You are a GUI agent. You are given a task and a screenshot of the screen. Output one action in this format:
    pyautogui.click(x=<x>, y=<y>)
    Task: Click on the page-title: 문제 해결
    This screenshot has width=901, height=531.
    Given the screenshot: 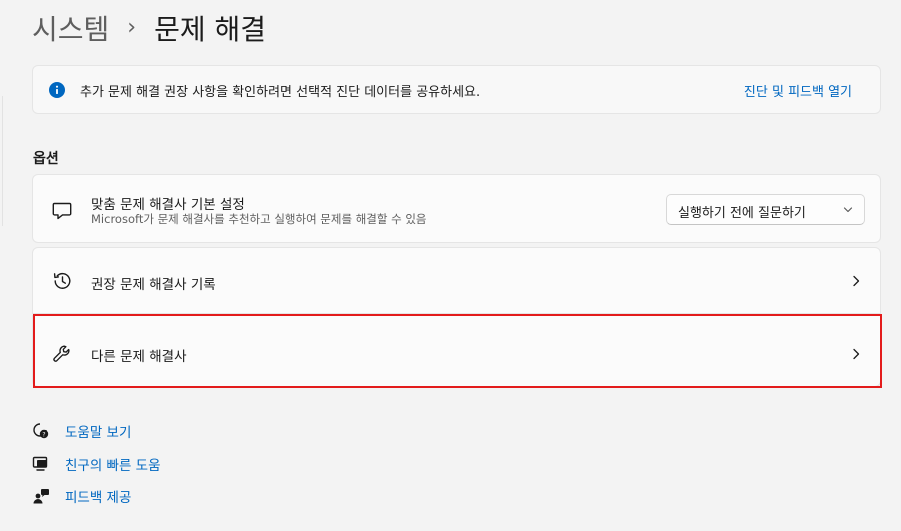 What is the action you would take?
    pyautogui.click(x=210, y=29)
    